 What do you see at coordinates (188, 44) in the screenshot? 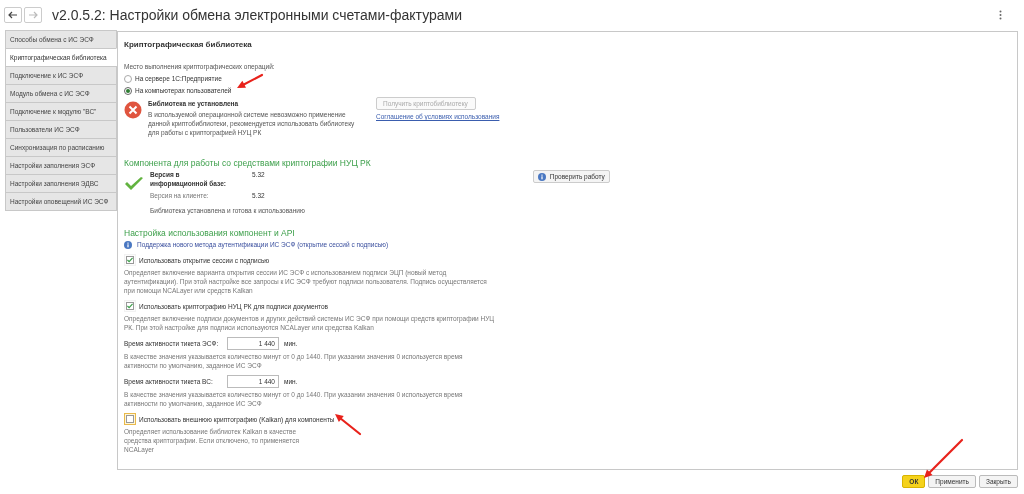
I see `panel-title: Криптографическая библиотека` at bounding box center [188, 44].